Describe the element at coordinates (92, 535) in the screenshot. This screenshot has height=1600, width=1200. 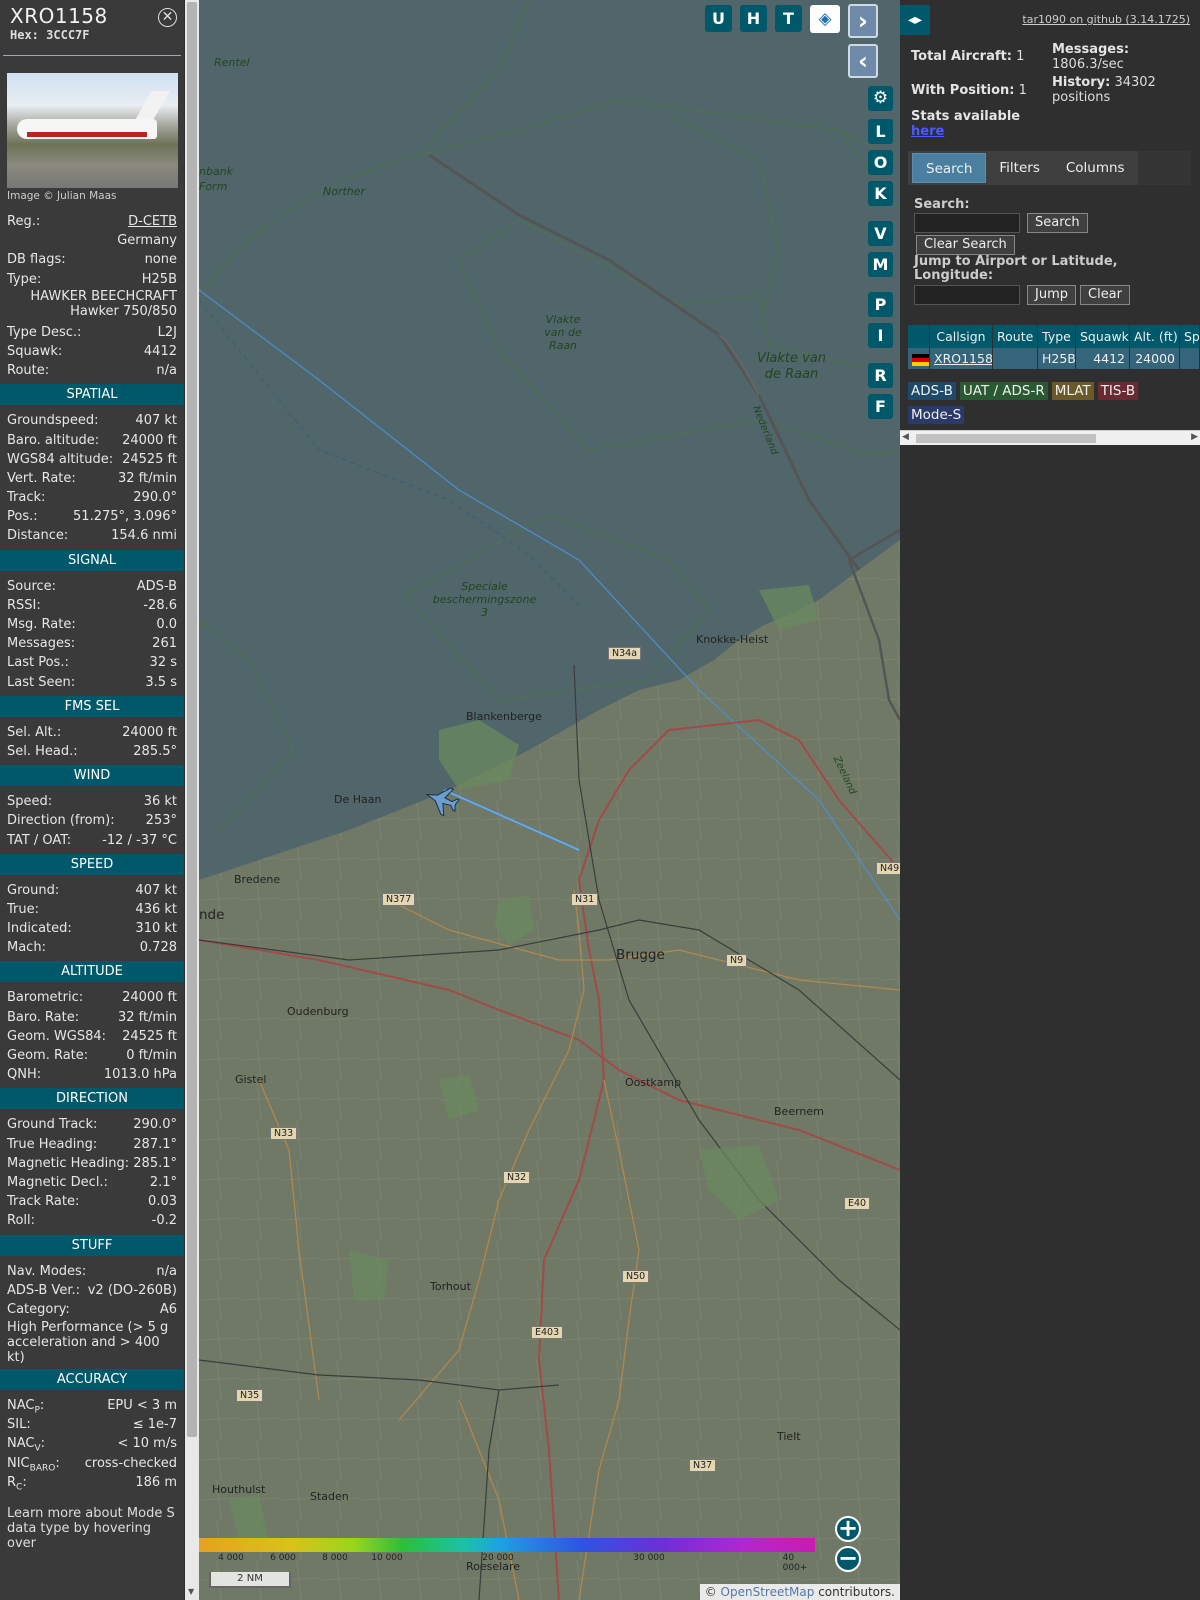
I see `detail-row: Distance: 154.6 nmi` at that location.